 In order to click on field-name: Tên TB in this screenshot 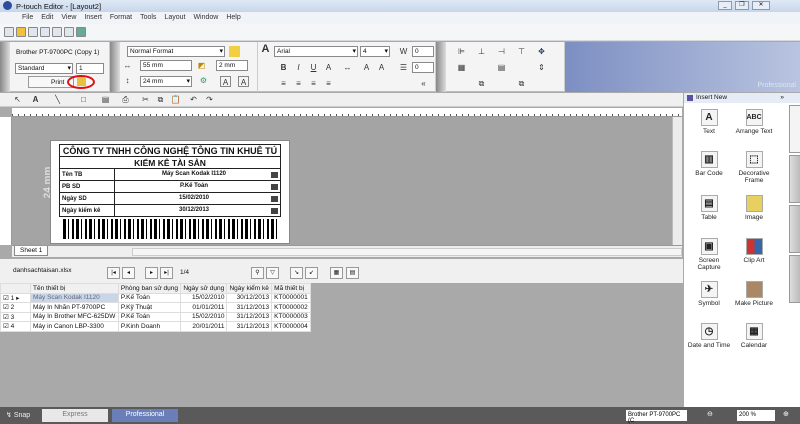, I will do `click(87, 174)`.